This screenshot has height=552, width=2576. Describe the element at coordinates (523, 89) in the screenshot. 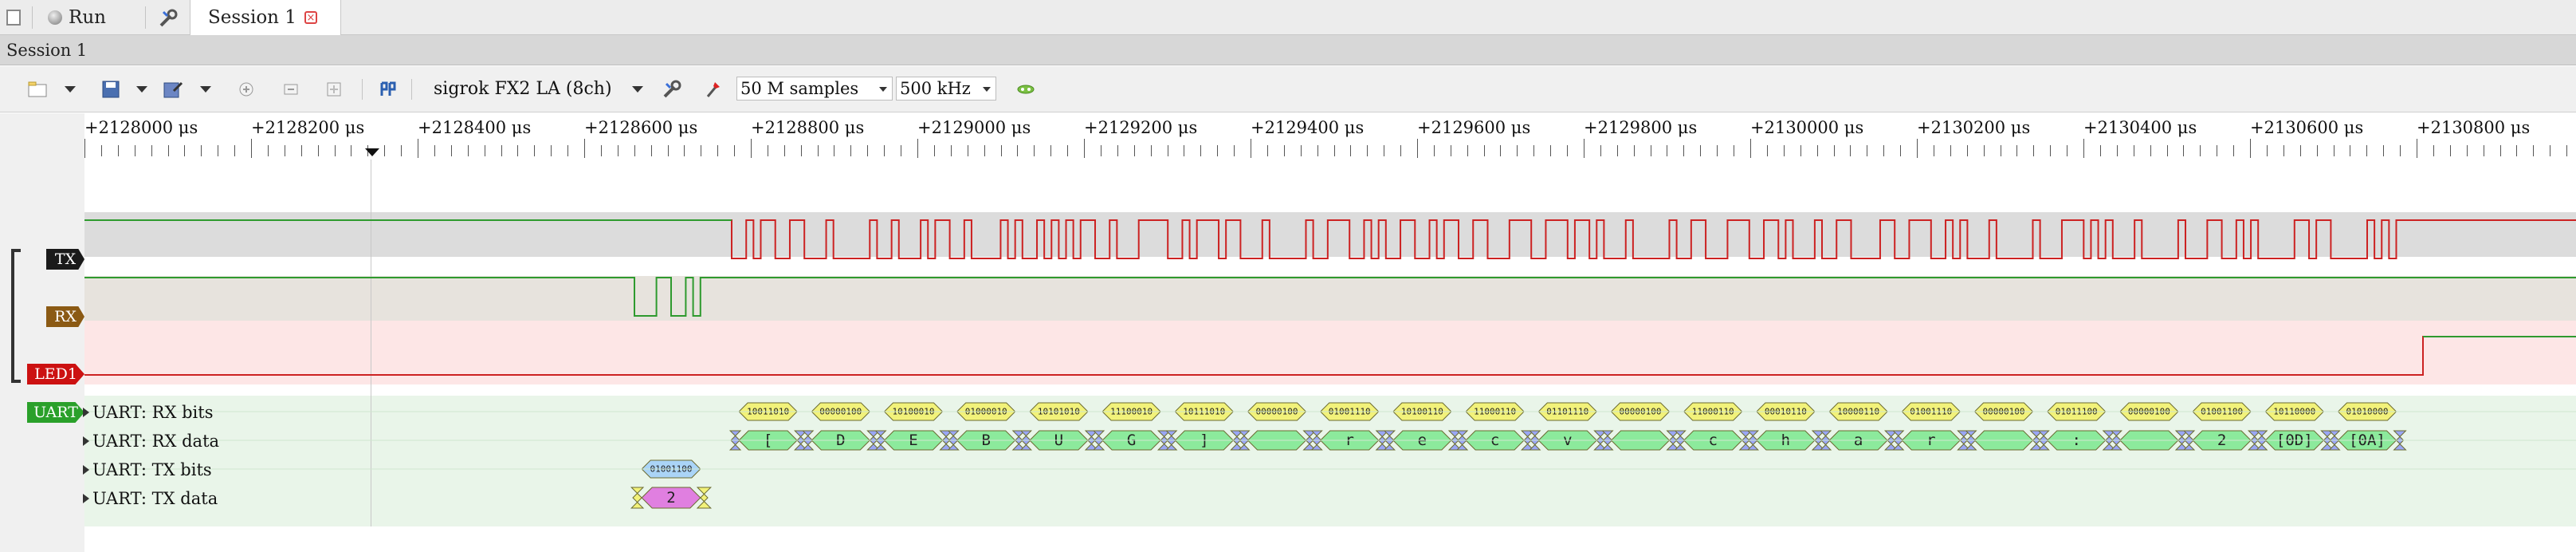

I see `device-selector: sigrok FX2 LA (8ch)` at that location.